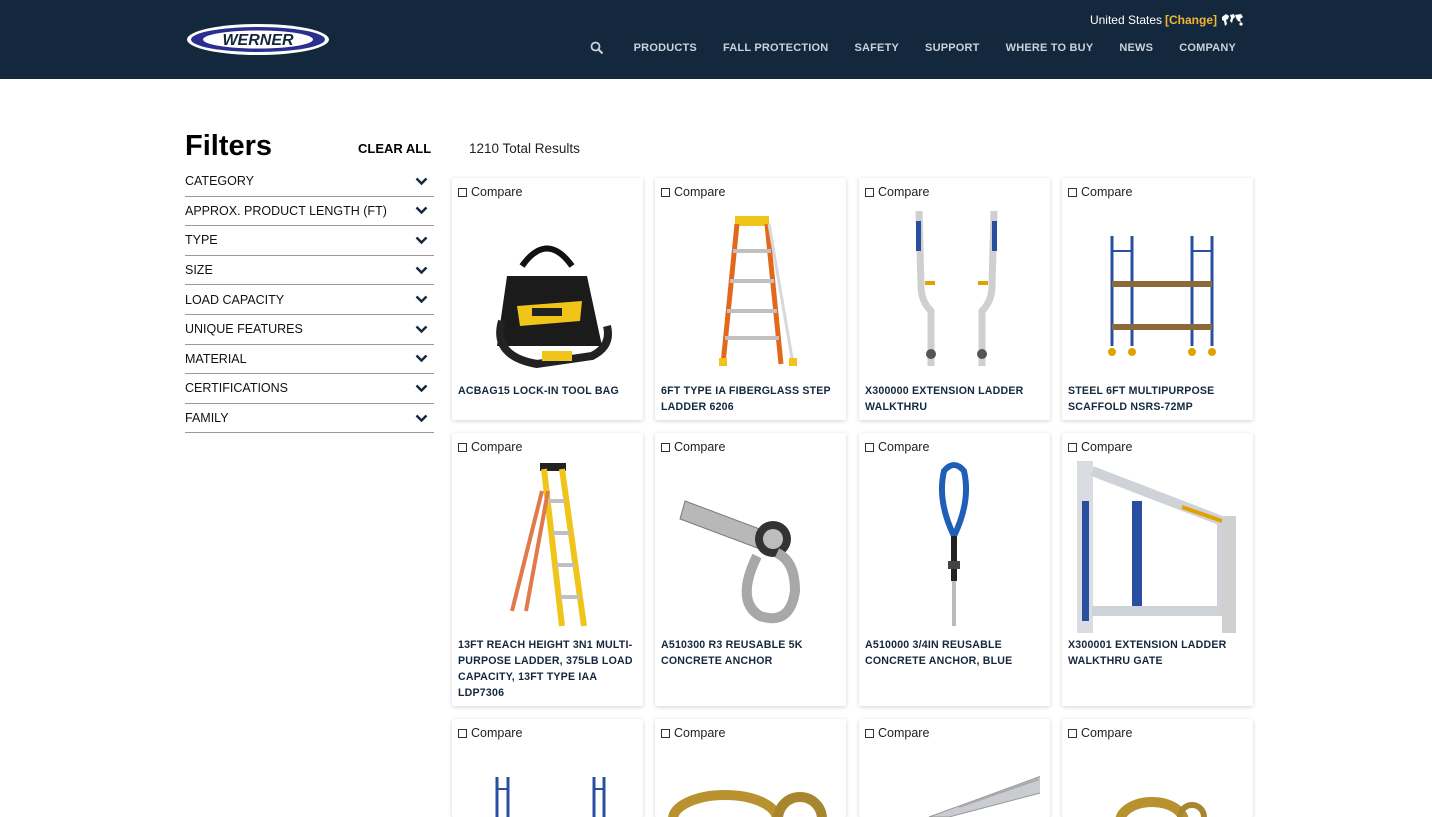 This screenshot has height=817, width=1432. I want to click on ladder-walkthru-icon, so click(954, 291).